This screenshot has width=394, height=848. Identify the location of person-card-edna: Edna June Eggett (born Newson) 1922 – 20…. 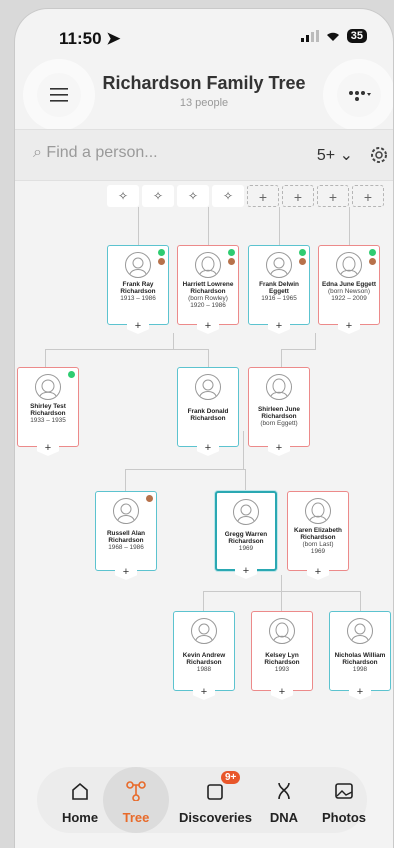
(349, 289).